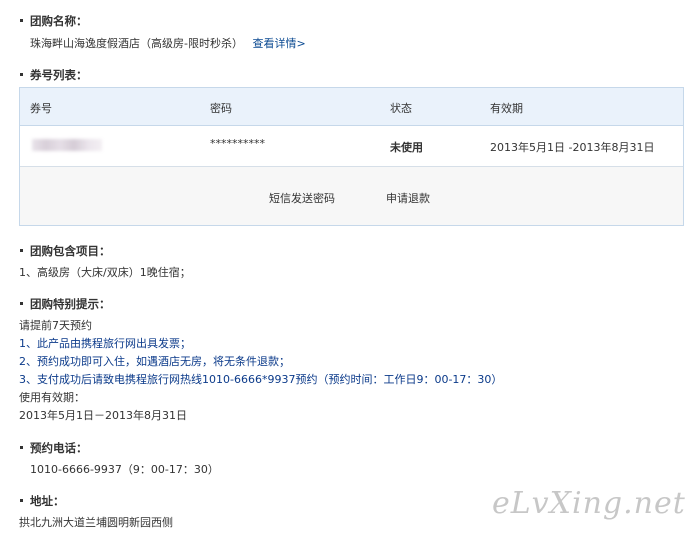  What do you see at coordinates (221, 108) in the screenshot?
I see `column-header-password: 密码` at bounding box center [221, 108].